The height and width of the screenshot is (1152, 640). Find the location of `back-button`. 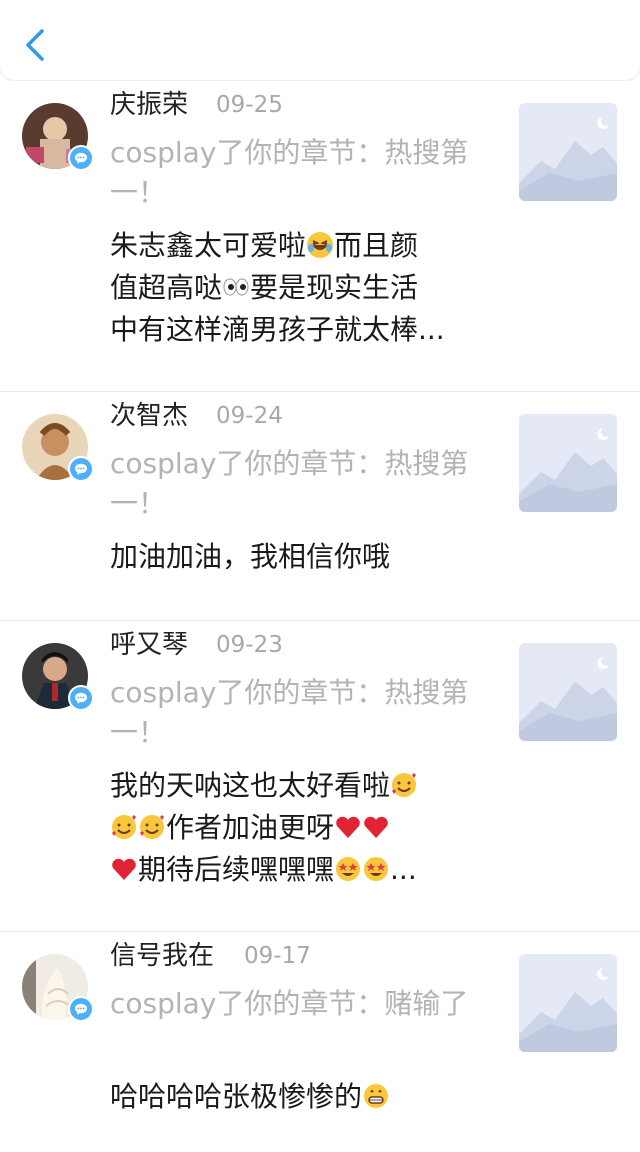

back-button is located at coordinates (35, 45).